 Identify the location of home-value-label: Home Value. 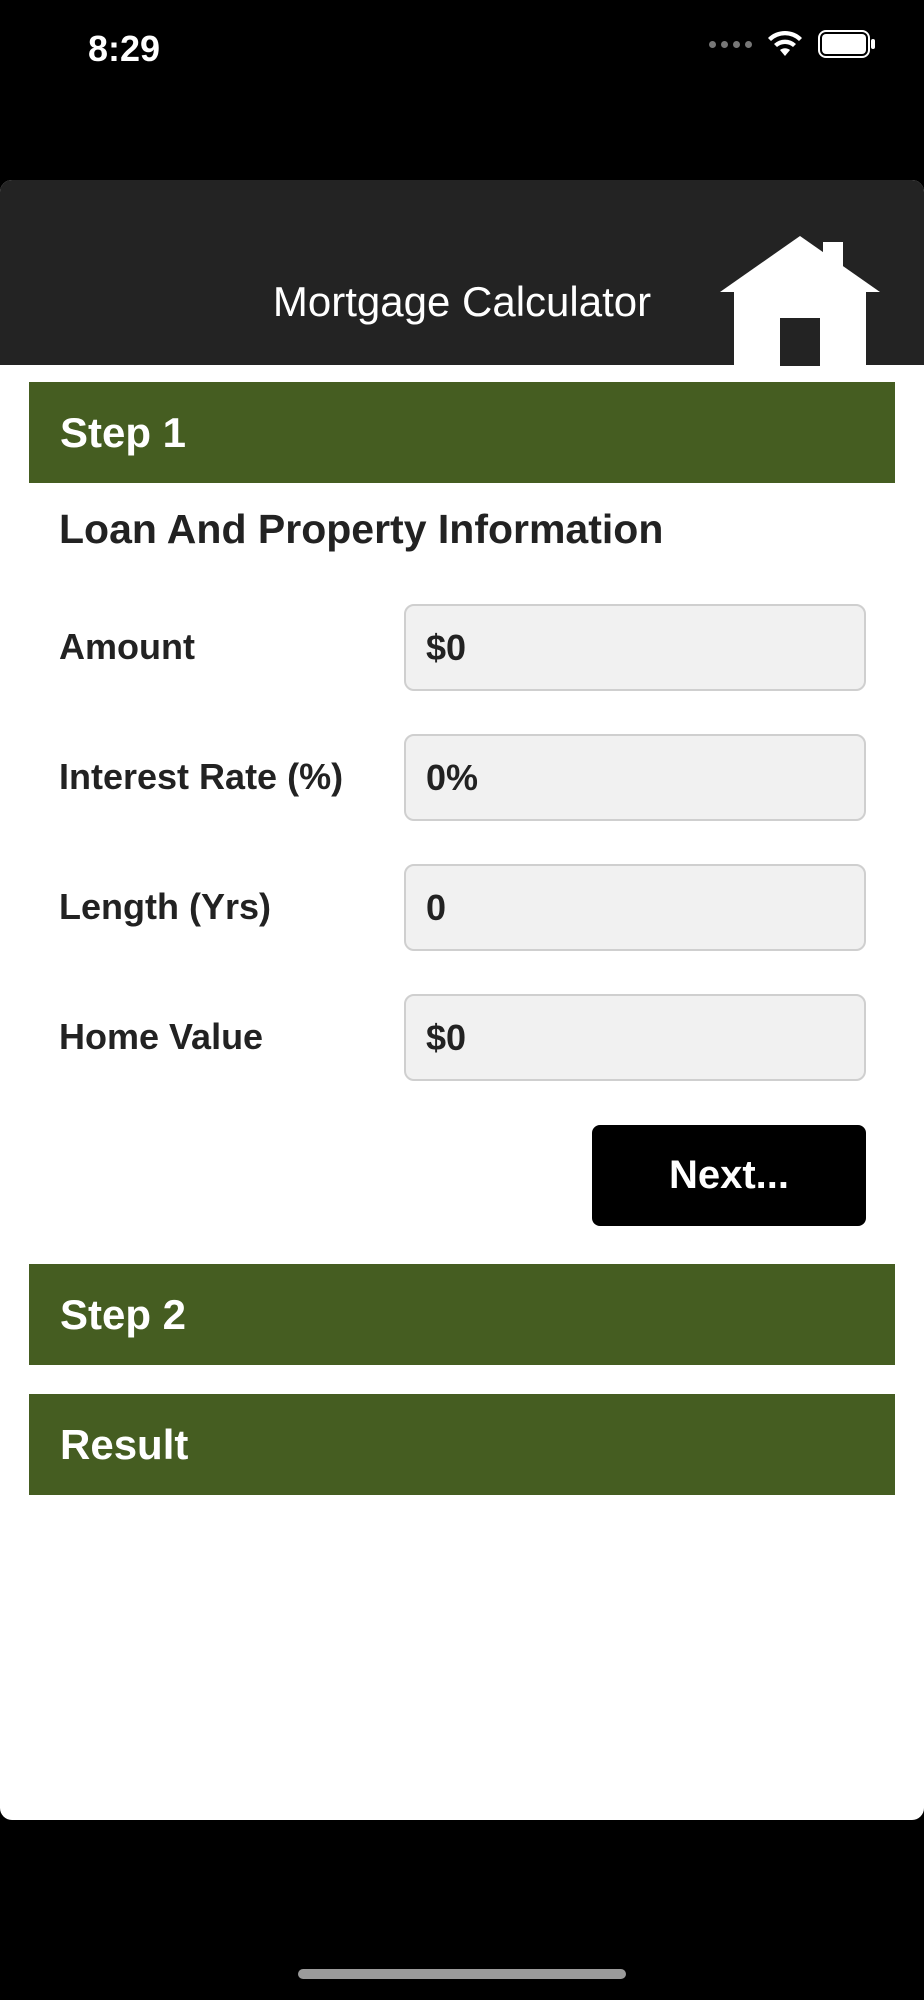
(161, 1036).